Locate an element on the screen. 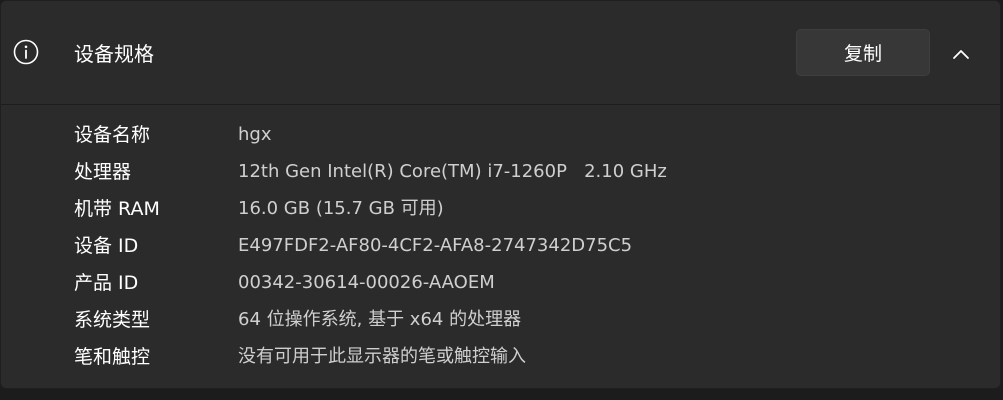  spec-value: 16.0 GB (15.7 GB 可用) is located at coordinates (341, 208).